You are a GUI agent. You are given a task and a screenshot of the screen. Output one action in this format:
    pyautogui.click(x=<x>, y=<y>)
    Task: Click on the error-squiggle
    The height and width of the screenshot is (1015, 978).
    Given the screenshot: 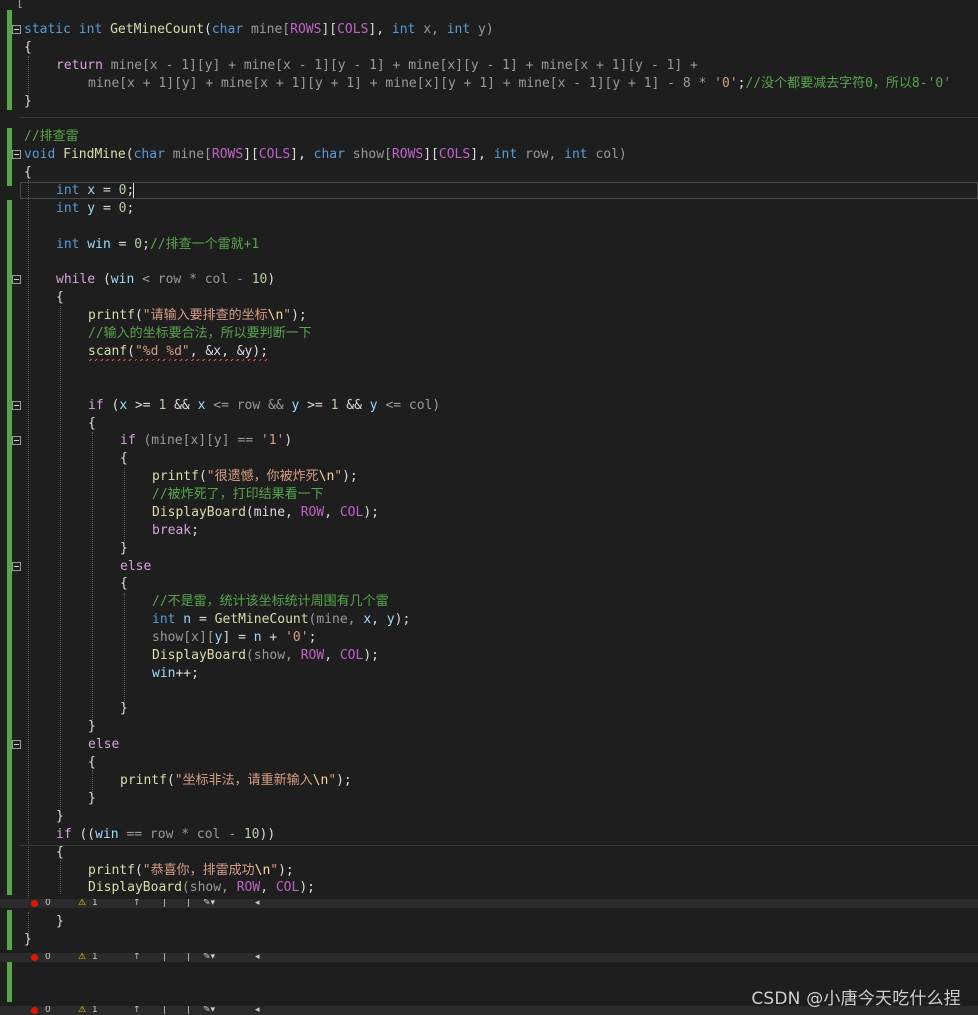 What is the action you would take?
    pyautogui.click(x=179, y=360)
    